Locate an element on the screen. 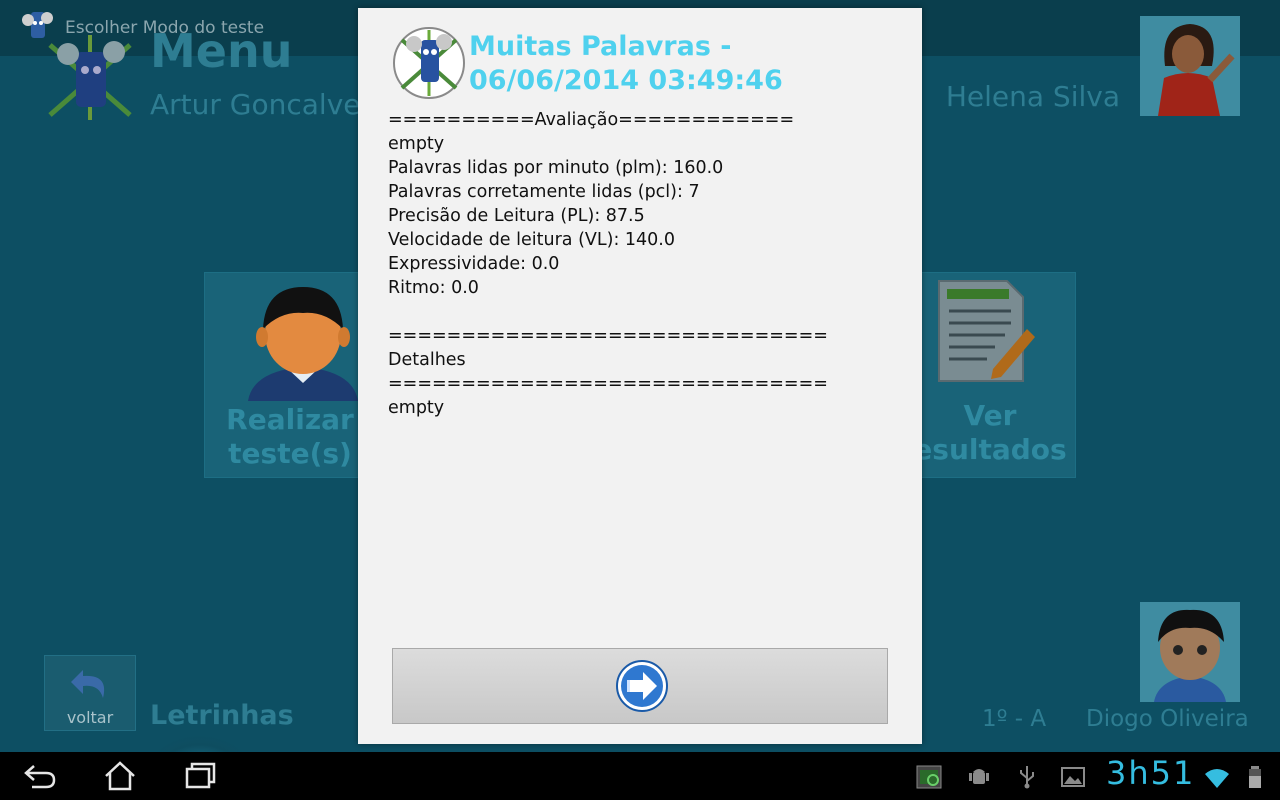  menu-heading: Menu is located at coordinates (221, 51).